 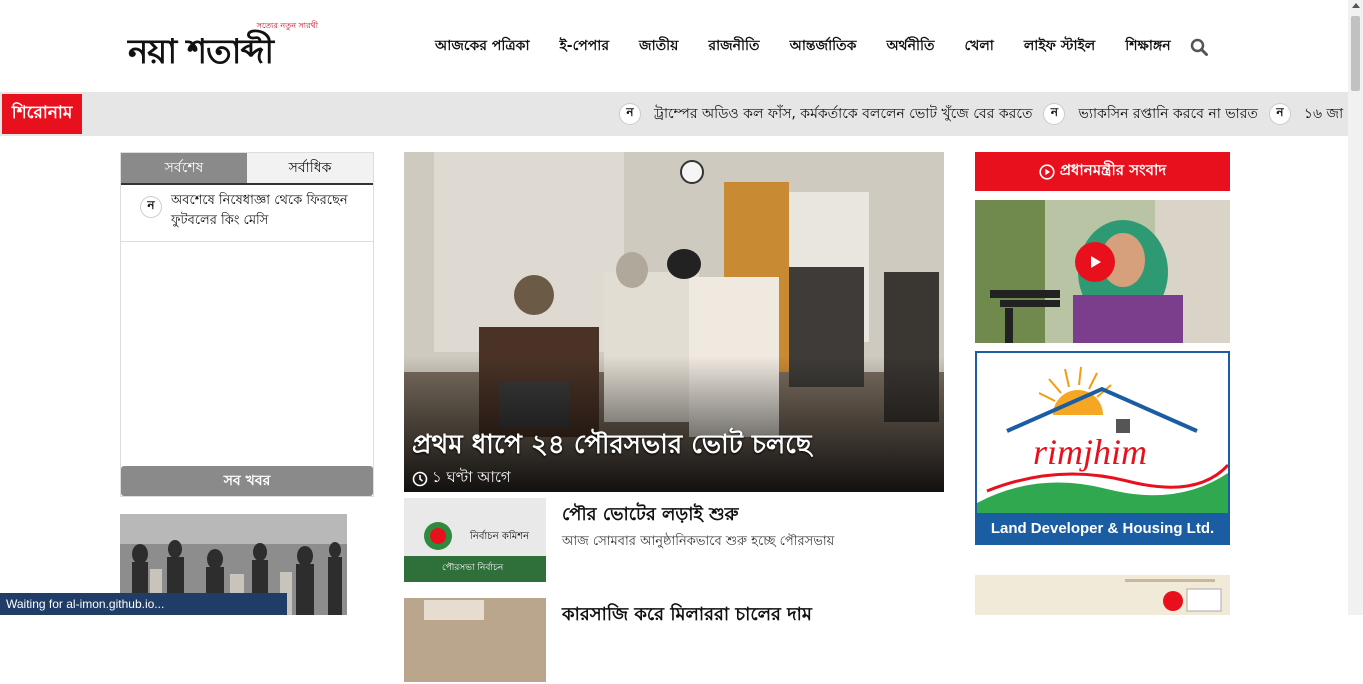 What do you see at coordinates (1168, 114) in the screenshot?
I see `ticker-item-text: ভ্যাকসিন রপ্তানি করবে না ভারত` at bounding box center [1168, 114].